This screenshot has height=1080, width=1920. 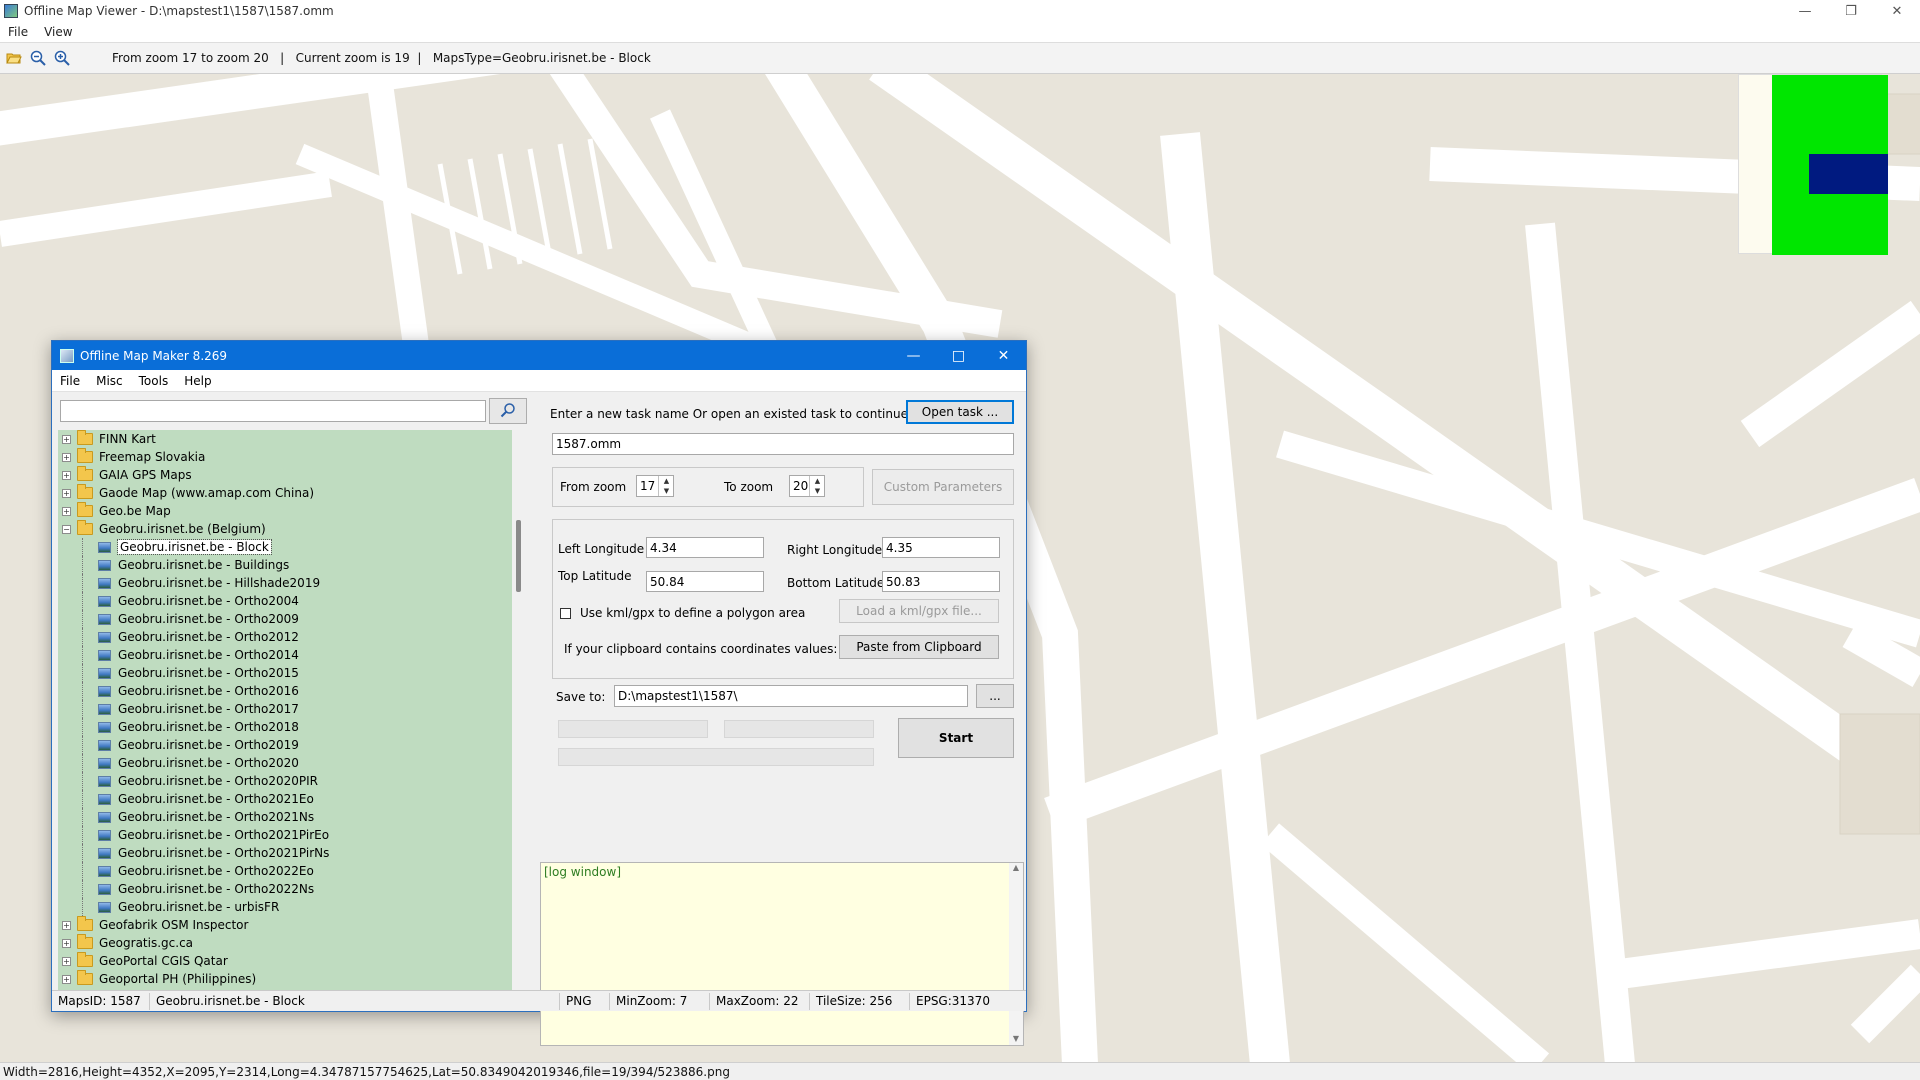 I want to click on search-icon, so click(x=508, y=411).